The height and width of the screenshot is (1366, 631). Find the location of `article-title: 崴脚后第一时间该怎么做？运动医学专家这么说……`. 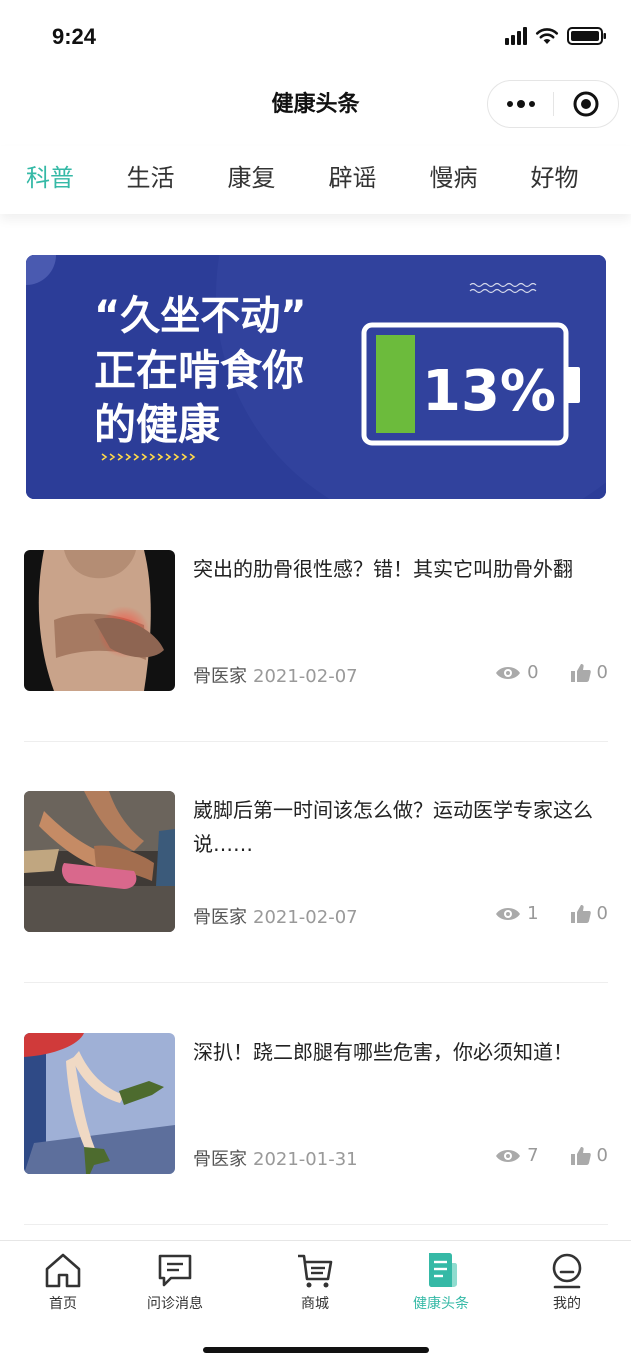

article-title: 崴脚后第一时间该怎么做？运动医学专家这么说…… is located at coordinates (393, 827).